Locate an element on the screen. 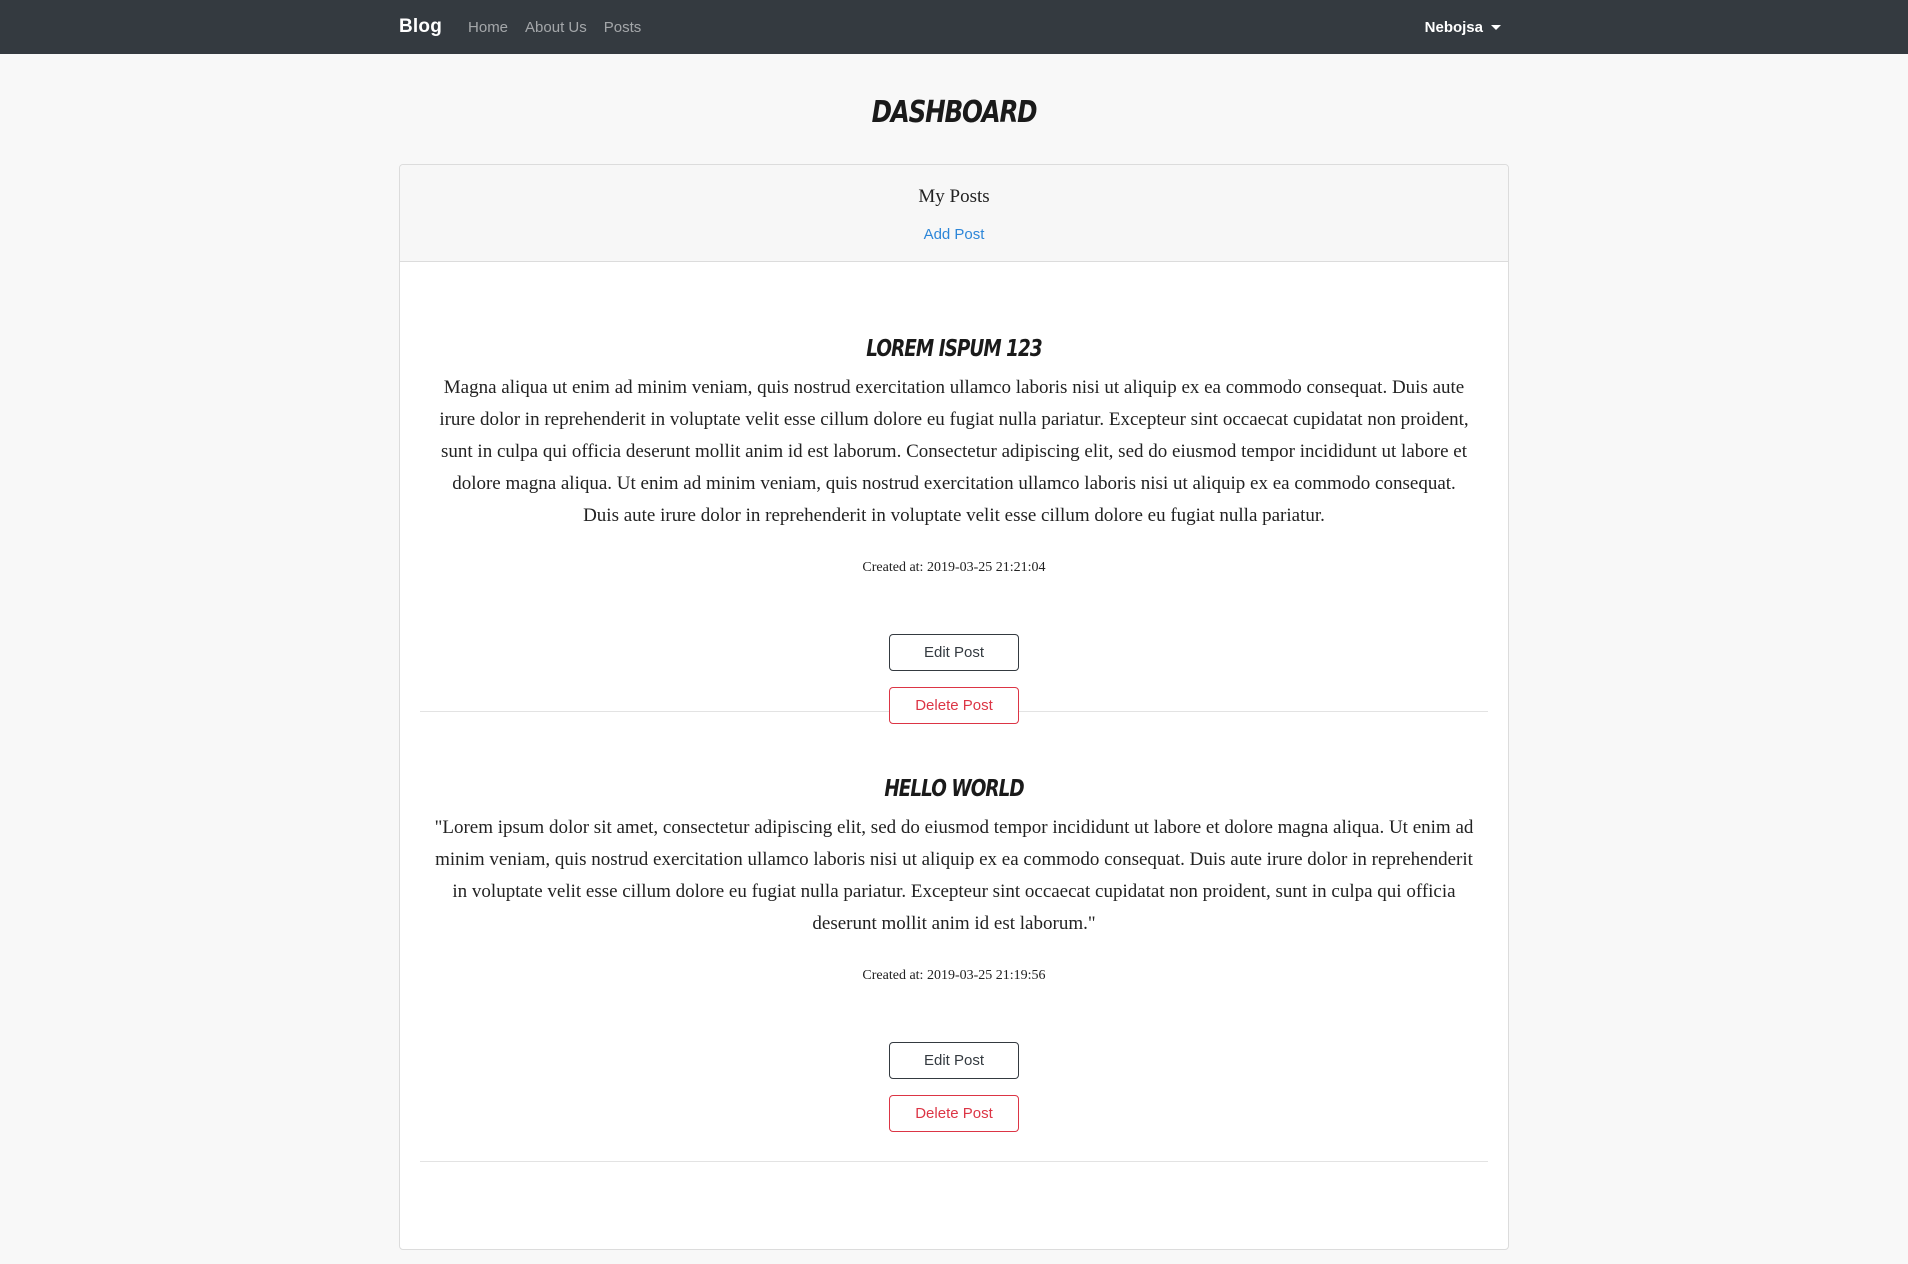  user-dropdown: Nebojsa is located at coordinates (1463, 27).